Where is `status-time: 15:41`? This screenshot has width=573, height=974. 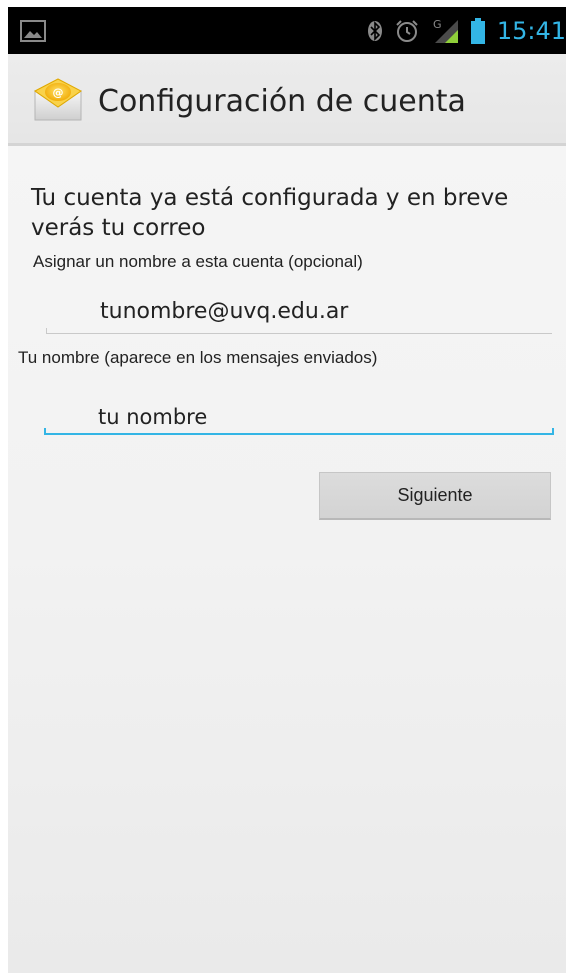
status-time: 15:41 is located at coordinates (531, 30).